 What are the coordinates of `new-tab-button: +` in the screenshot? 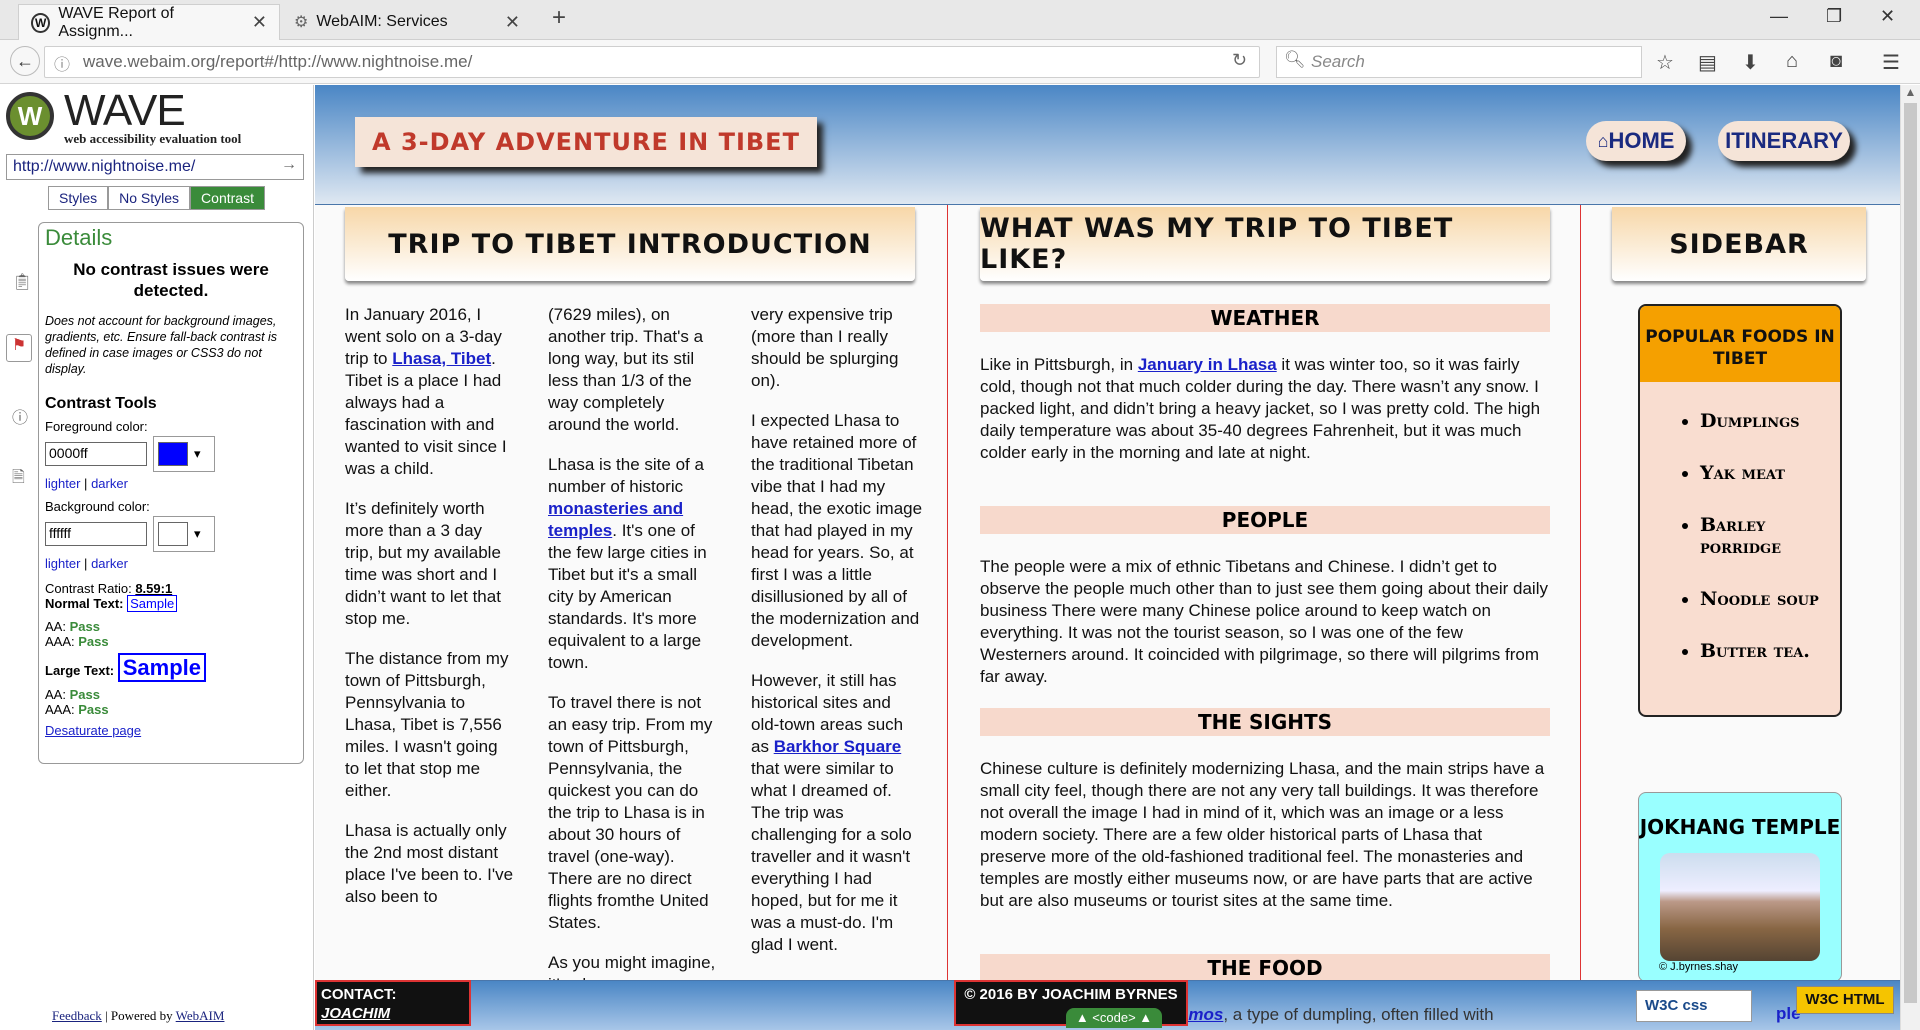 It's located at (559, 18).